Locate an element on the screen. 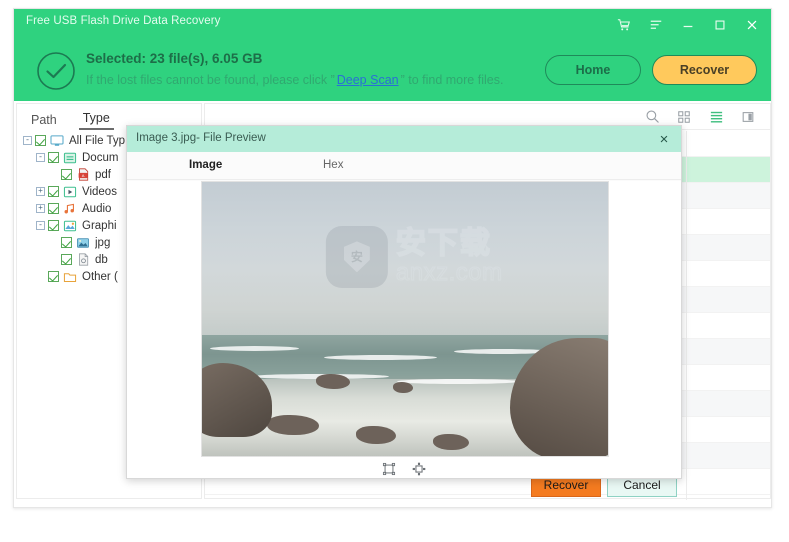 The height and width of the screenshot is (542, 789). check-circle-icon is located at coordinates (56, 71).